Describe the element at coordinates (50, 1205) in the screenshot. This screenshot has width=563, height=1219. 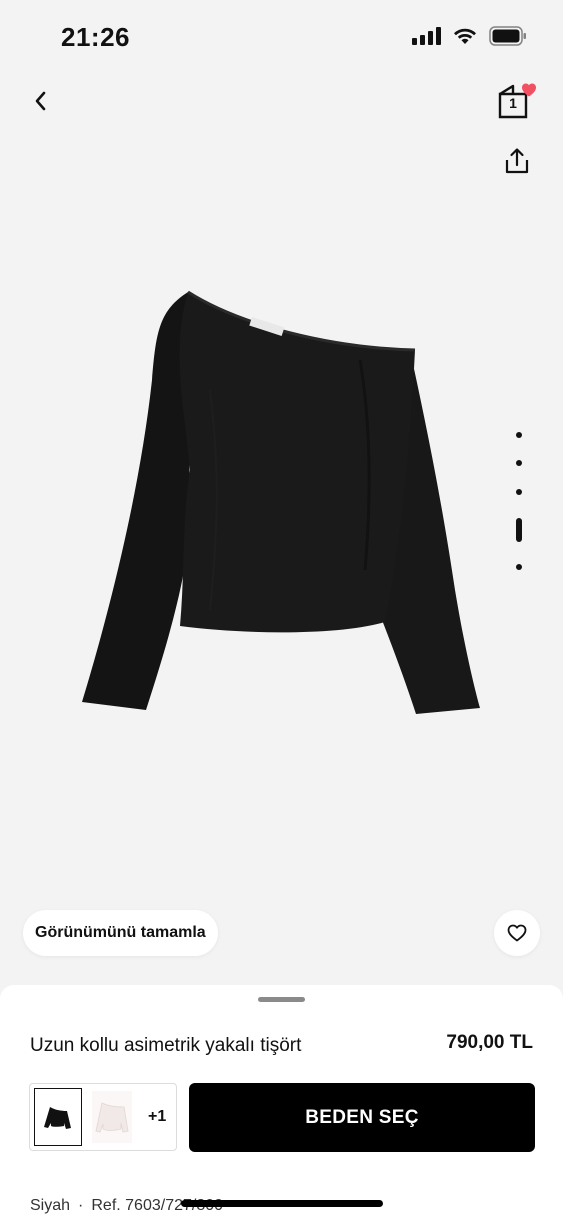
I see `color-name: Siyah` at that location.